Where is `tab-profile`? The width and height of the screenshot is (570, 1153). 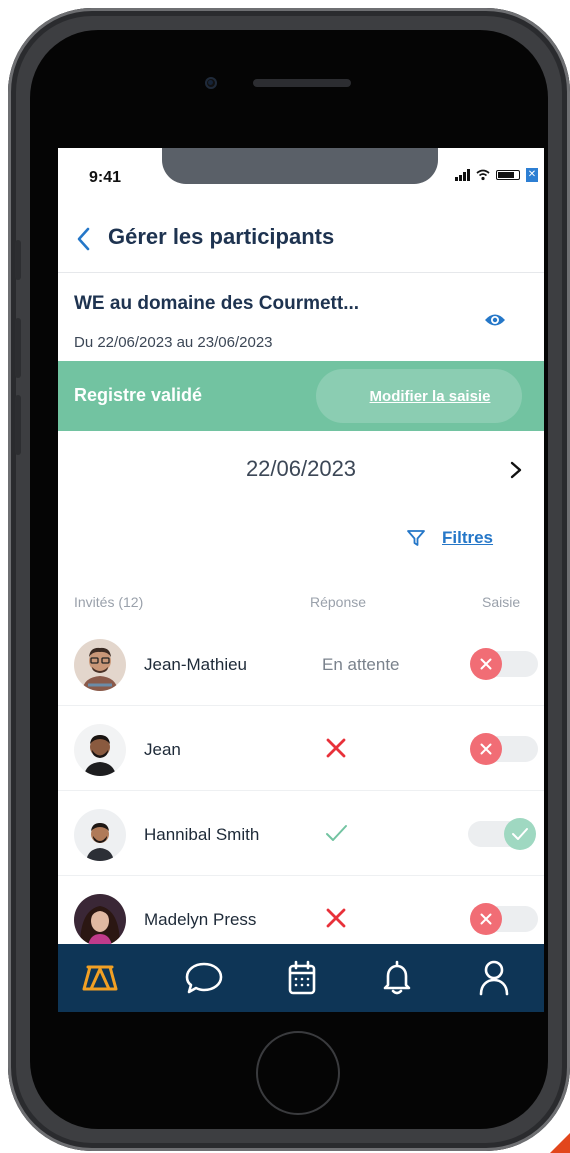
tab-profile is located at coordinates (494, 978).